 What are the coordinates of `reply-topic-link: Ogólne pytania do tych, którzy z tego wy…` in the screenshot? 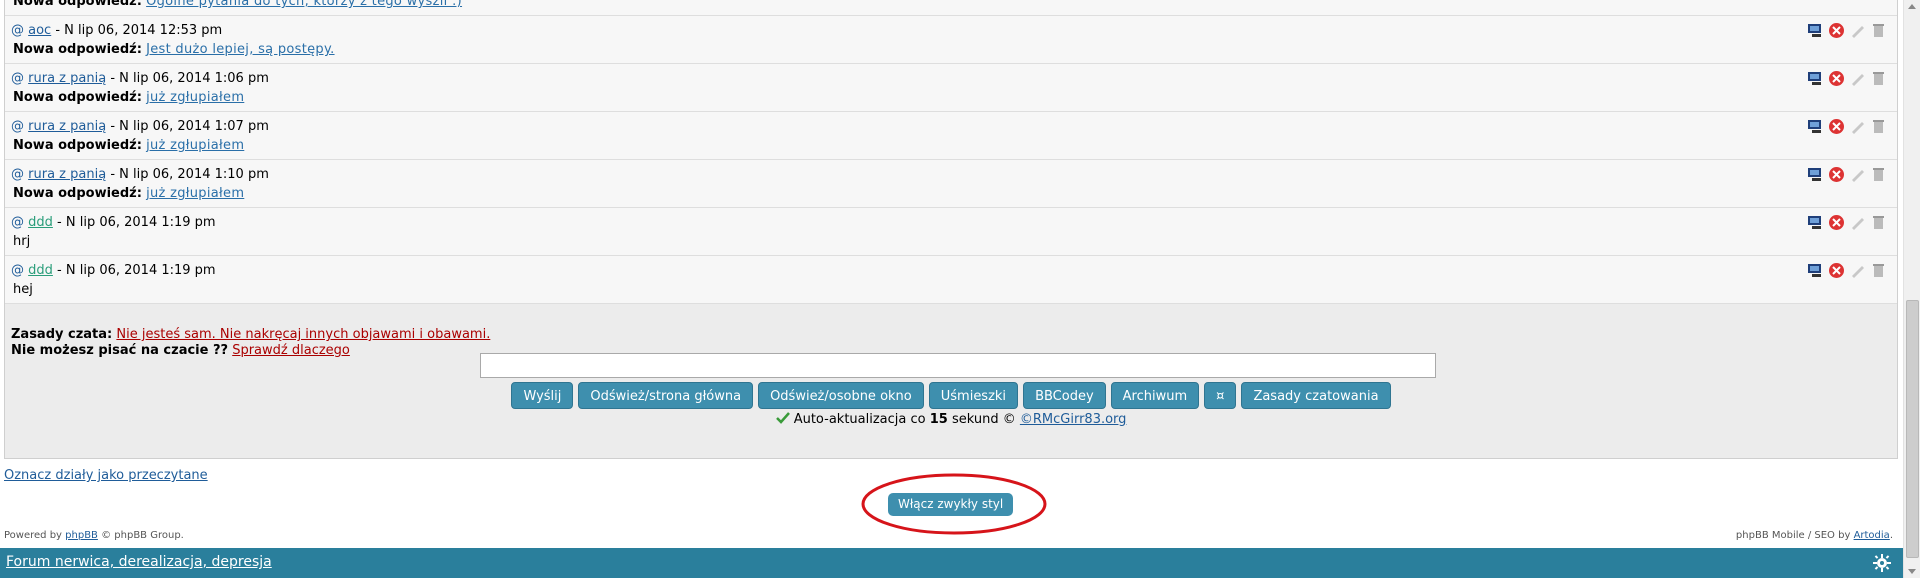 It's located at (304, 4).